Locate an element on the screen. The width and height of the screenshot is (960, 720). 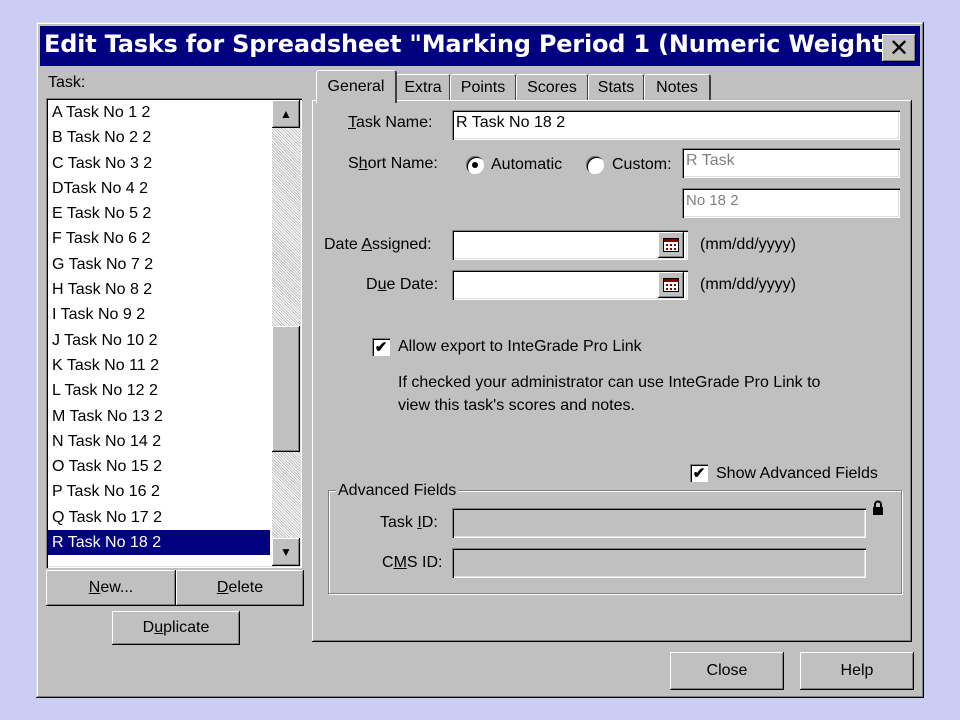
show-advanced-checkbox: ✔ is located at coordinates (699, 473).